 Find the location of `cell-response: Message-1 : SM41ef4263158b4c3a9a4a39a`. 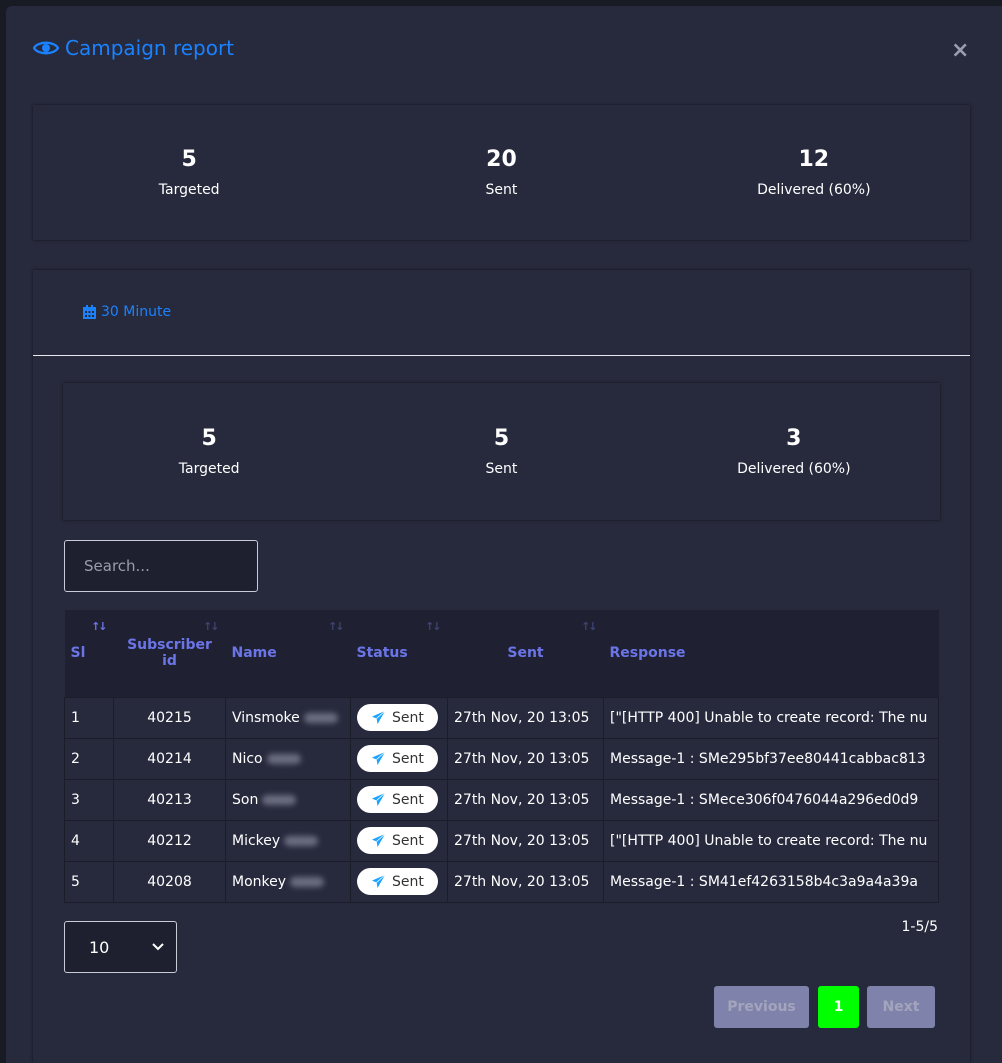

cell-response: Message-1 : SM41ef4263158b4c3a9a4a39a is located at coordinates (771, 881).